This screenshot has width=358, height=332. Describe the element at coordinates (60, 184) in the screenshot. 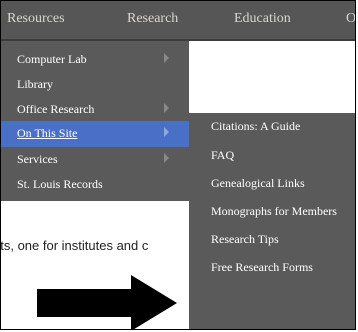

I see `menu-item-label: St. Louis Records` at that location.